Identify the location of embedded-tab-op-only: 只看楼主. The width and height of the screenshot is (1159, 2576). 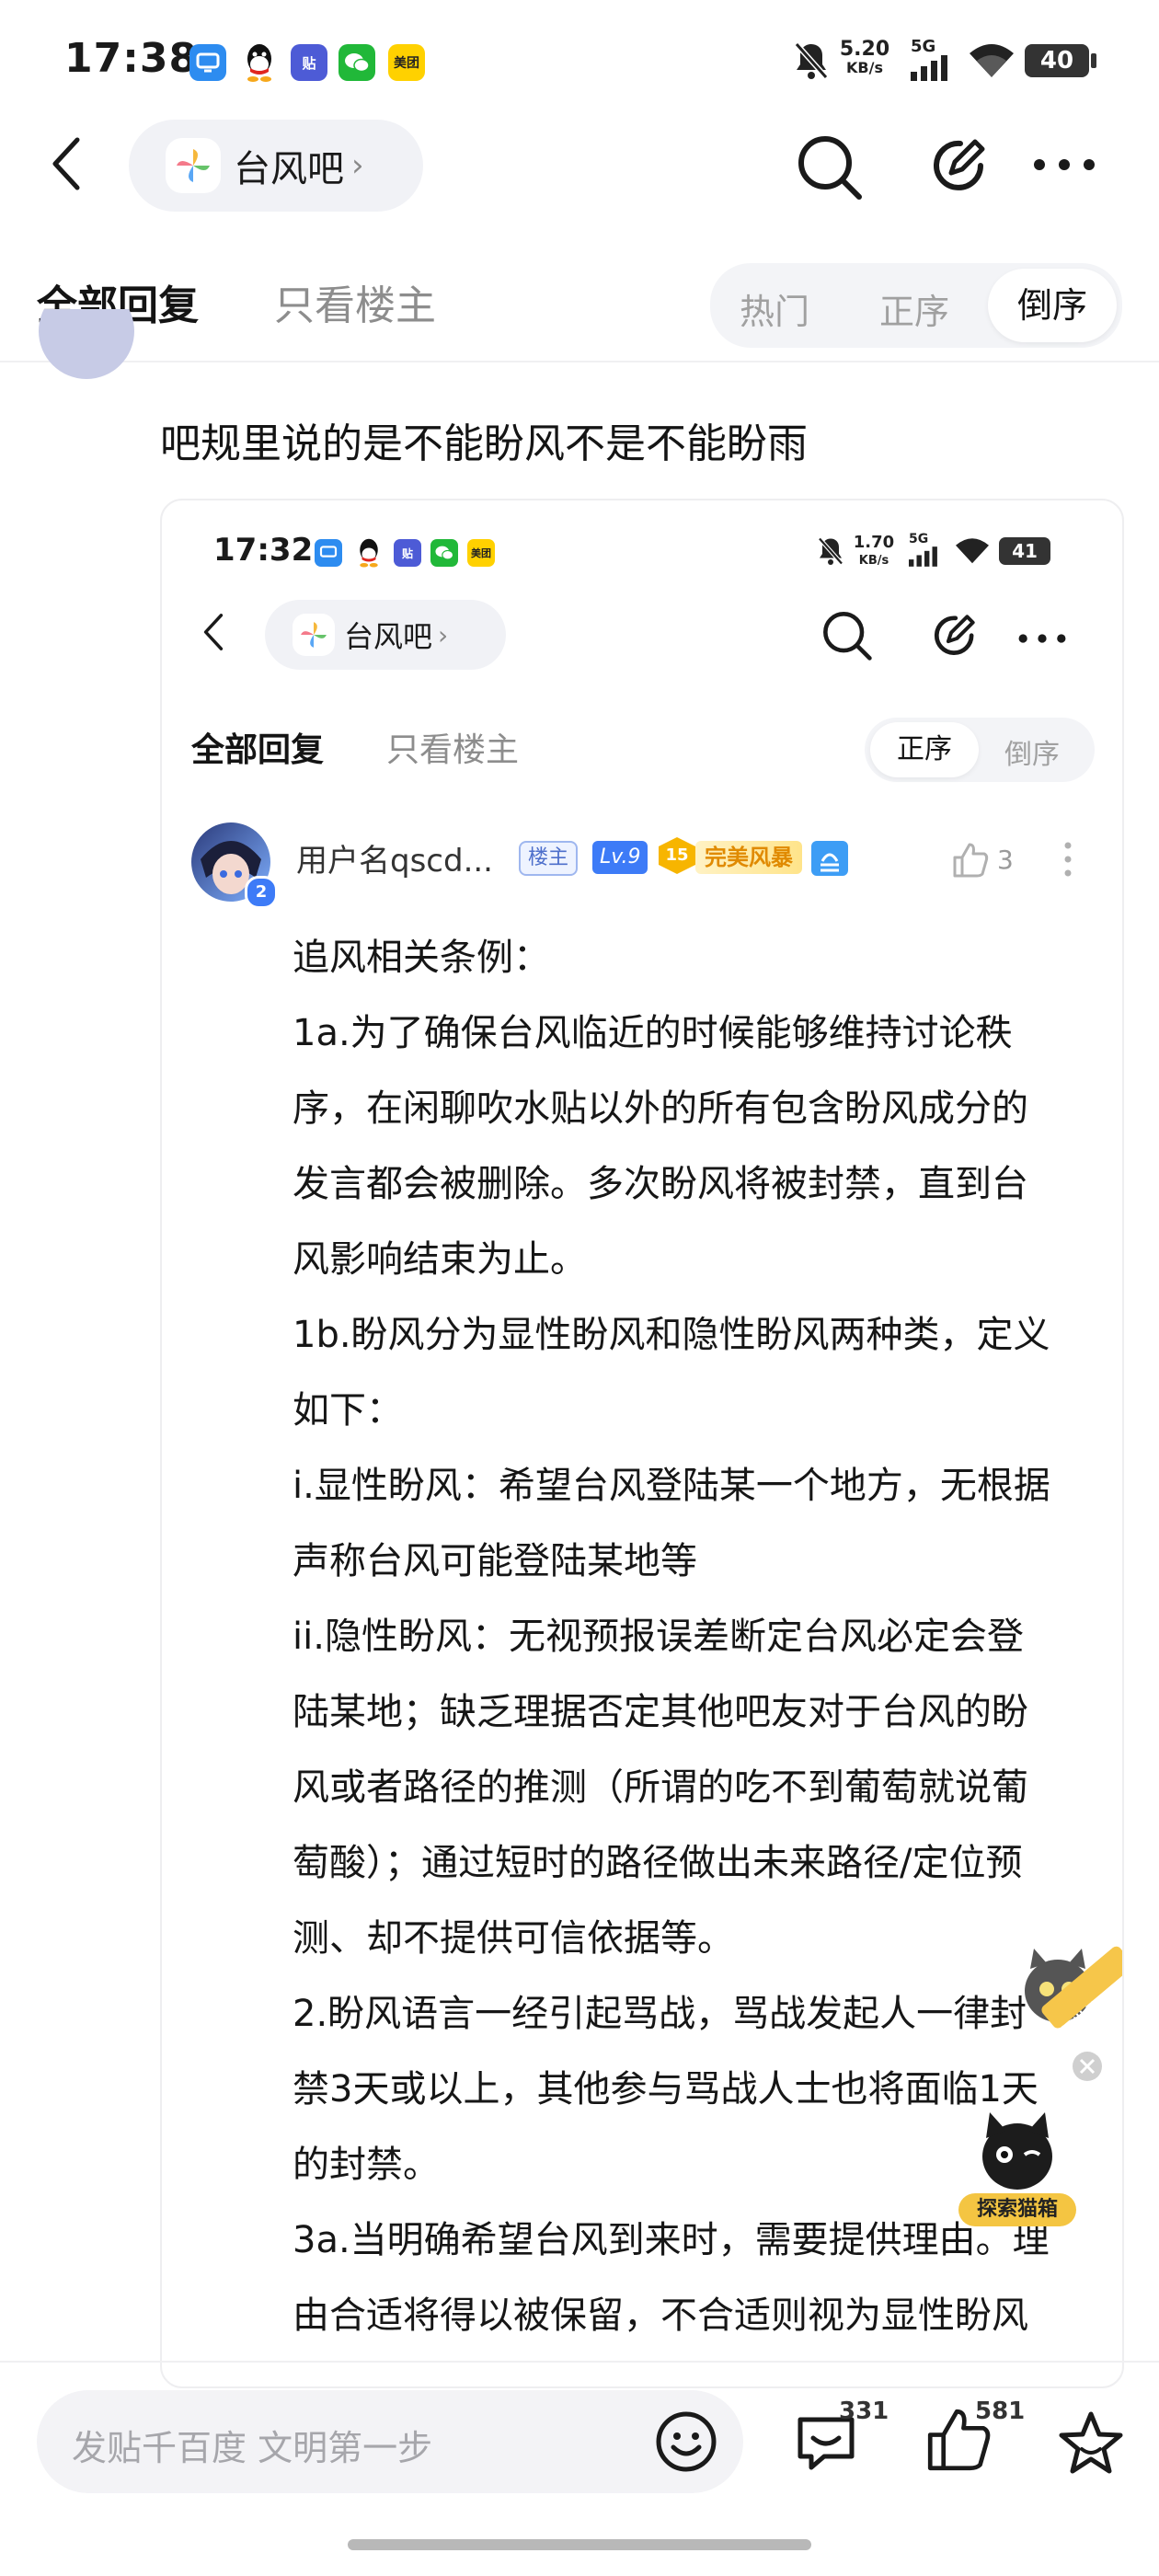
(453, 750).